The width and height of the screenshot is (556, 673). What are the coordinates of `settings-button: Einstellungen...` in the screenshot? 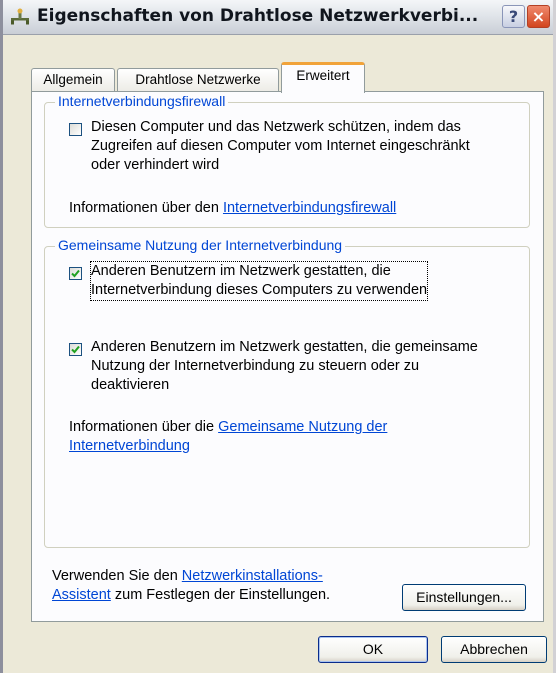 It's located at (464, 597).